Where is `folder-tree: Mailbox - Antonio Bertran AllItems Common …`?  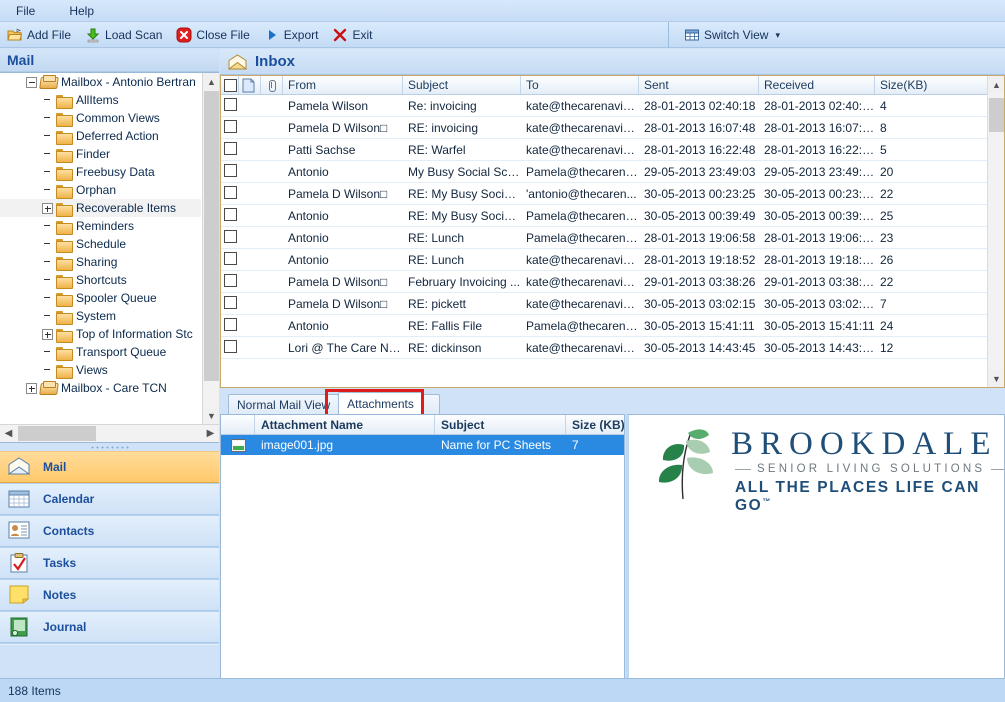
folder-tree: Mailbox - Antonio Bertran AllItems Common … is located at coordinates (109, 257).